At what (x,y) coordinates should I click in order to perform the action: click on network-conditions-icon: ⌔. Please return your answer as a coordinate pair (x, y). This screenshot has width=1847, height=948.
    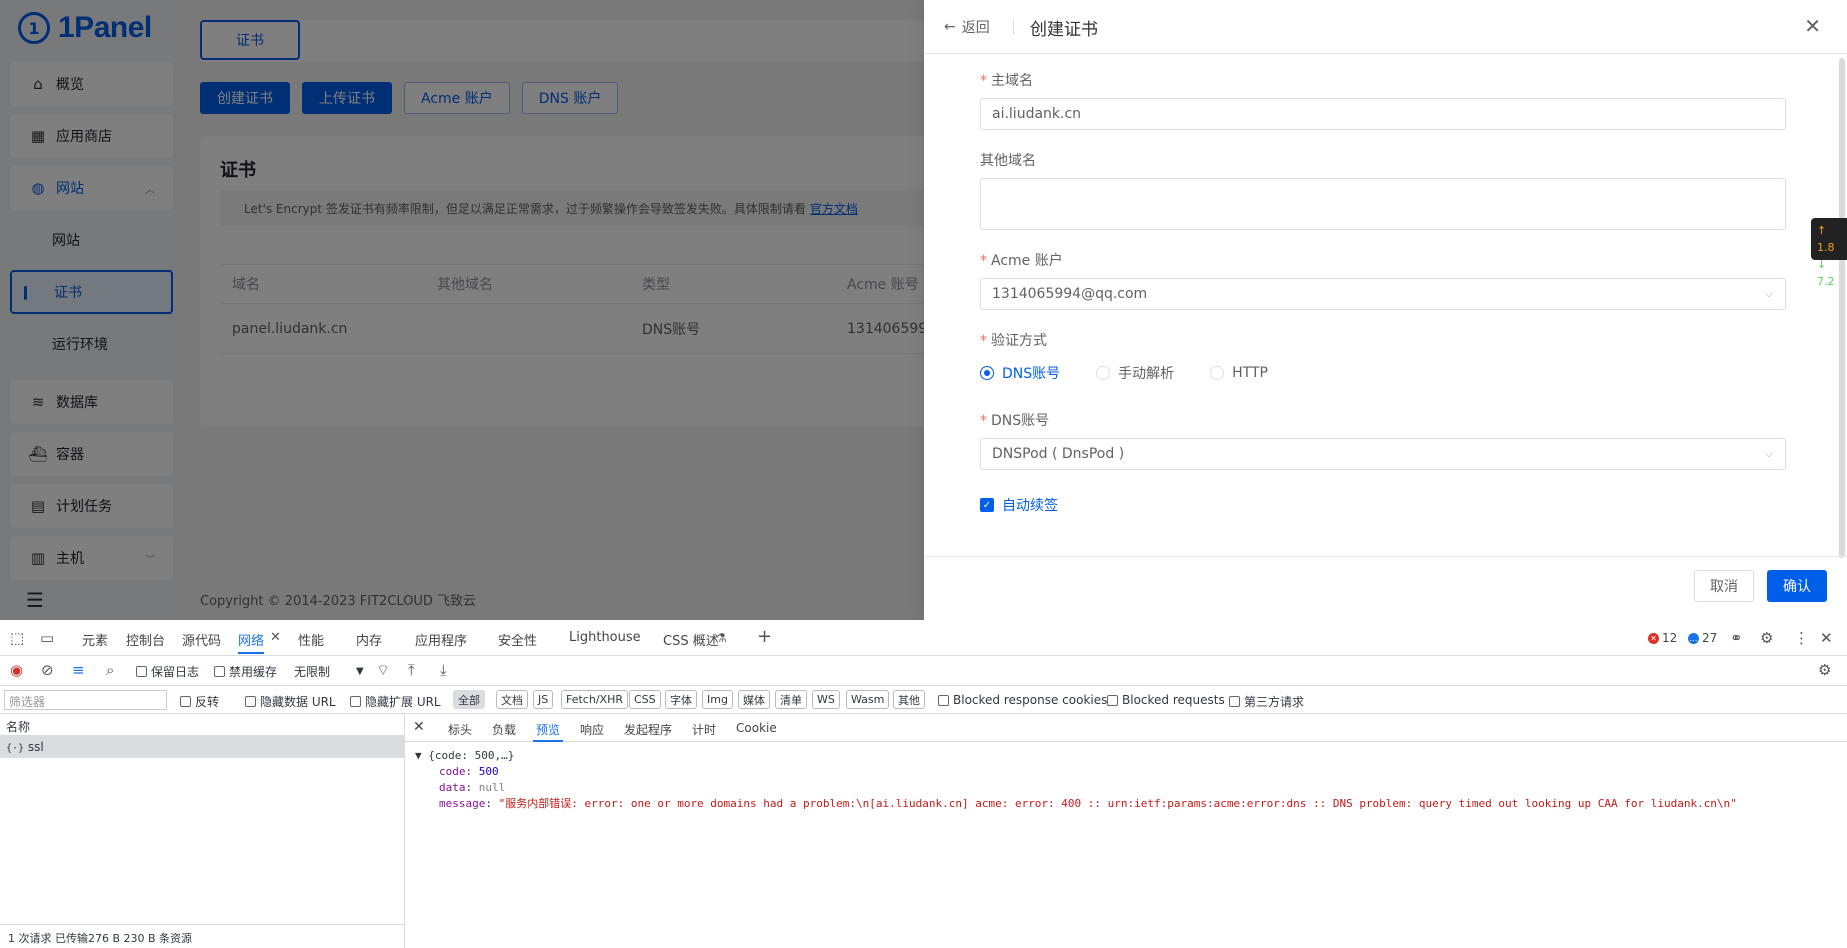
    Looking at the image, I should click on (383, 670).